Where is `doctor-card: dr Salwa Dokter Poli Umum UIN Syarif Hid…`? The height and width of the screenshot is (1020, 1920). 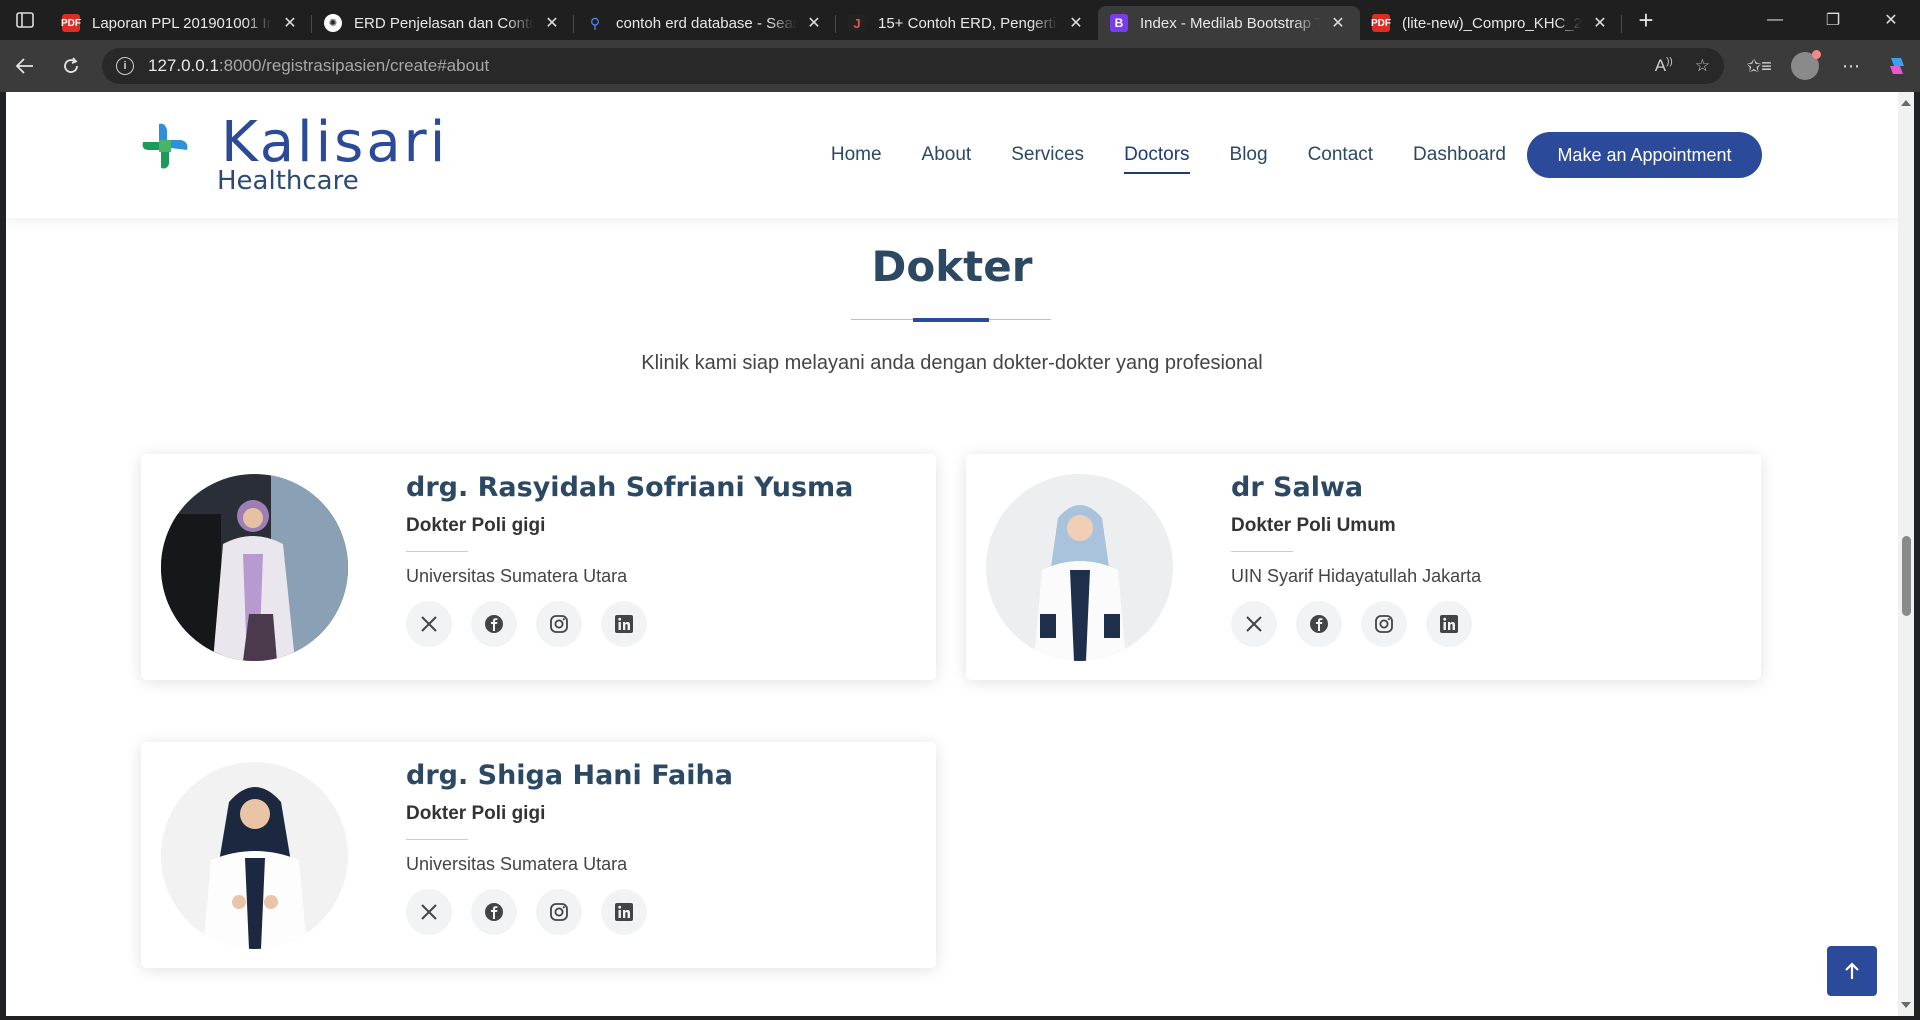 doctor-card: dr Salwa Dokter Poli Umum UIN Syarif Hid… is located at coordinates (1363, 567).